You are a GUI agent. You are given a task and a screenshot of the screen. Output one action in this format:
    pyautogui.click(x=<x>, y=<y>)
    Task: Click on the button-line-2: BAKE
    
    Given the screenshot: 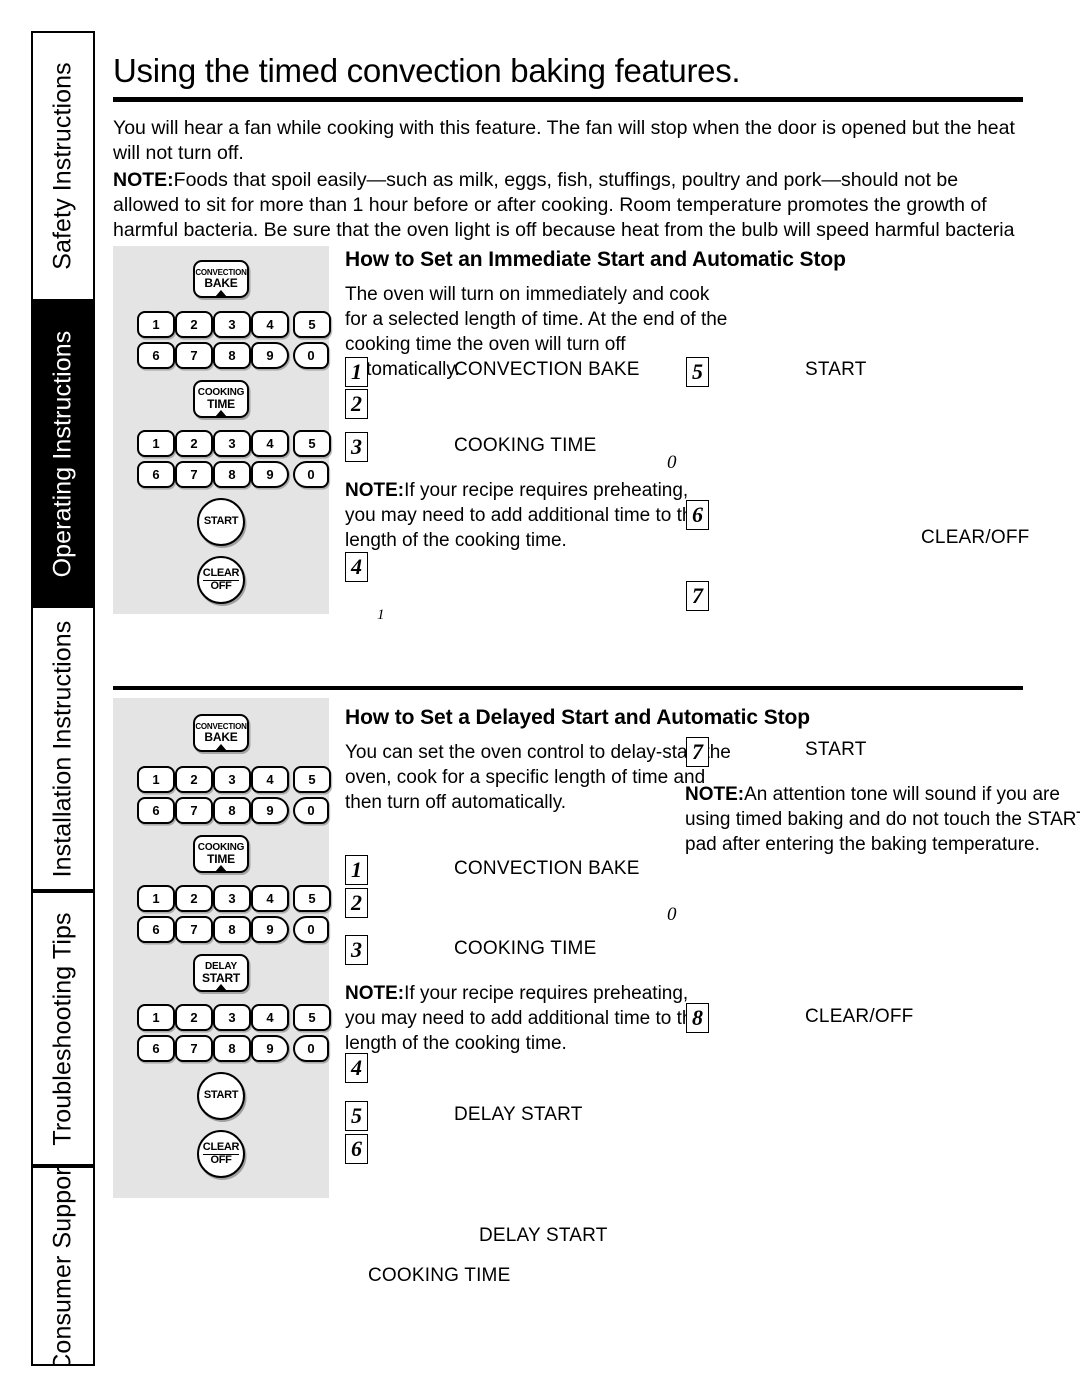 What is the action you would take?
    pyautogui.click(x=221, y=282)
    